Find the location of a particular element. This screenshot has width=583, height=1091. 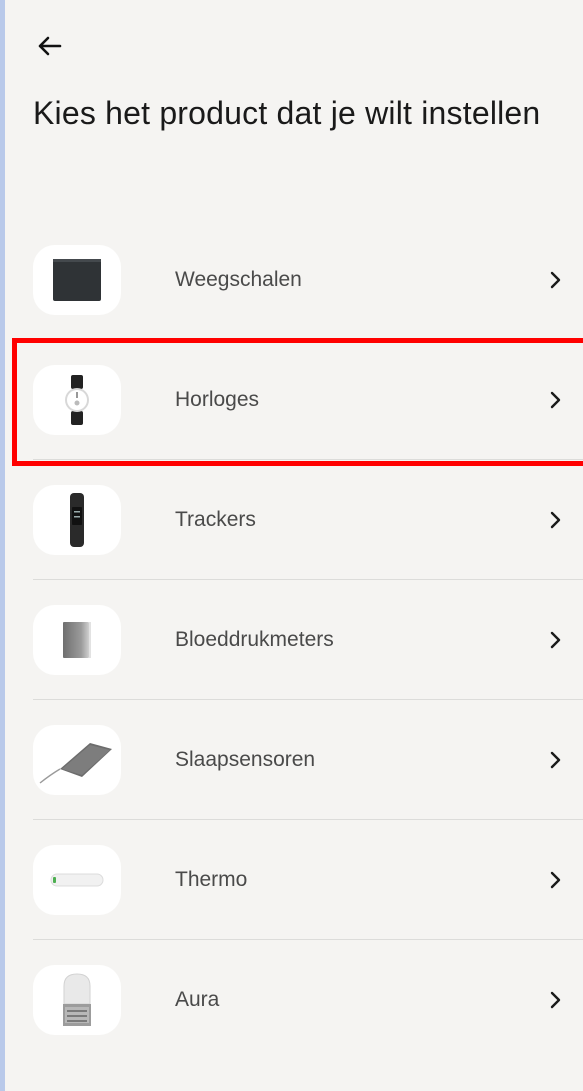

product-row-trackers: Trackers is located at coordinates (294, 520).